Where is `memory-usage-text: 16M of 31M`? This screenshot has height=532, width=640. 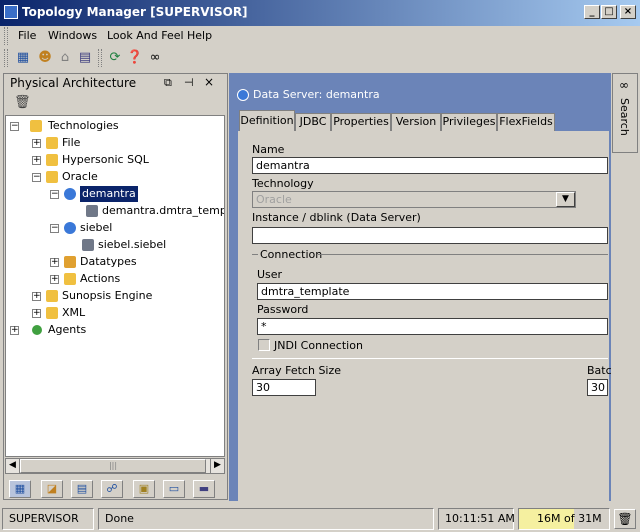
memory-usage-text: 16M of 31M is located at coordinates (569, 518).